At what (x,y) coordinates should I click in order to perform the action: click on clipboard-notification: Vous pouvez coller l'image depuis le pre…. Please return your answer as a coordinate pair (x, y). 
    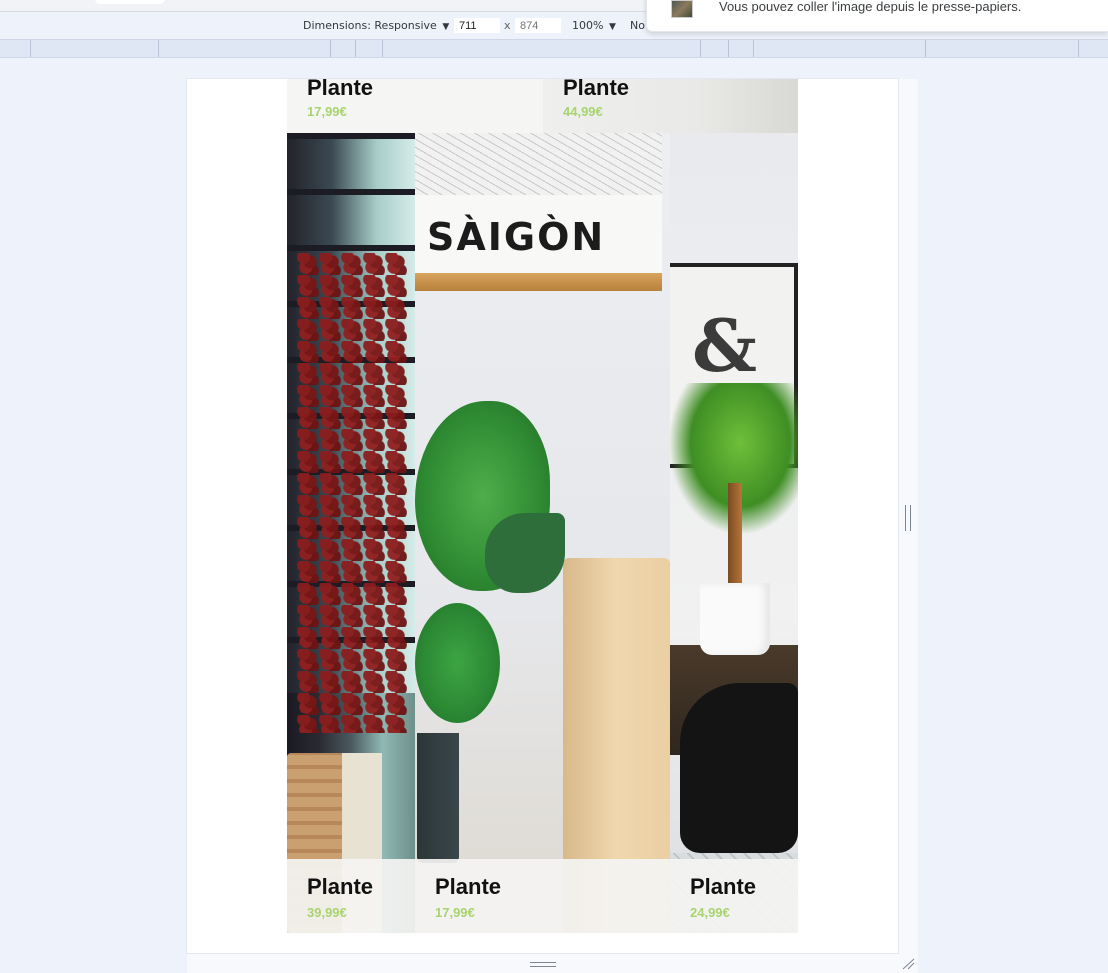
    Looking at the image, I should click on (877, 16).